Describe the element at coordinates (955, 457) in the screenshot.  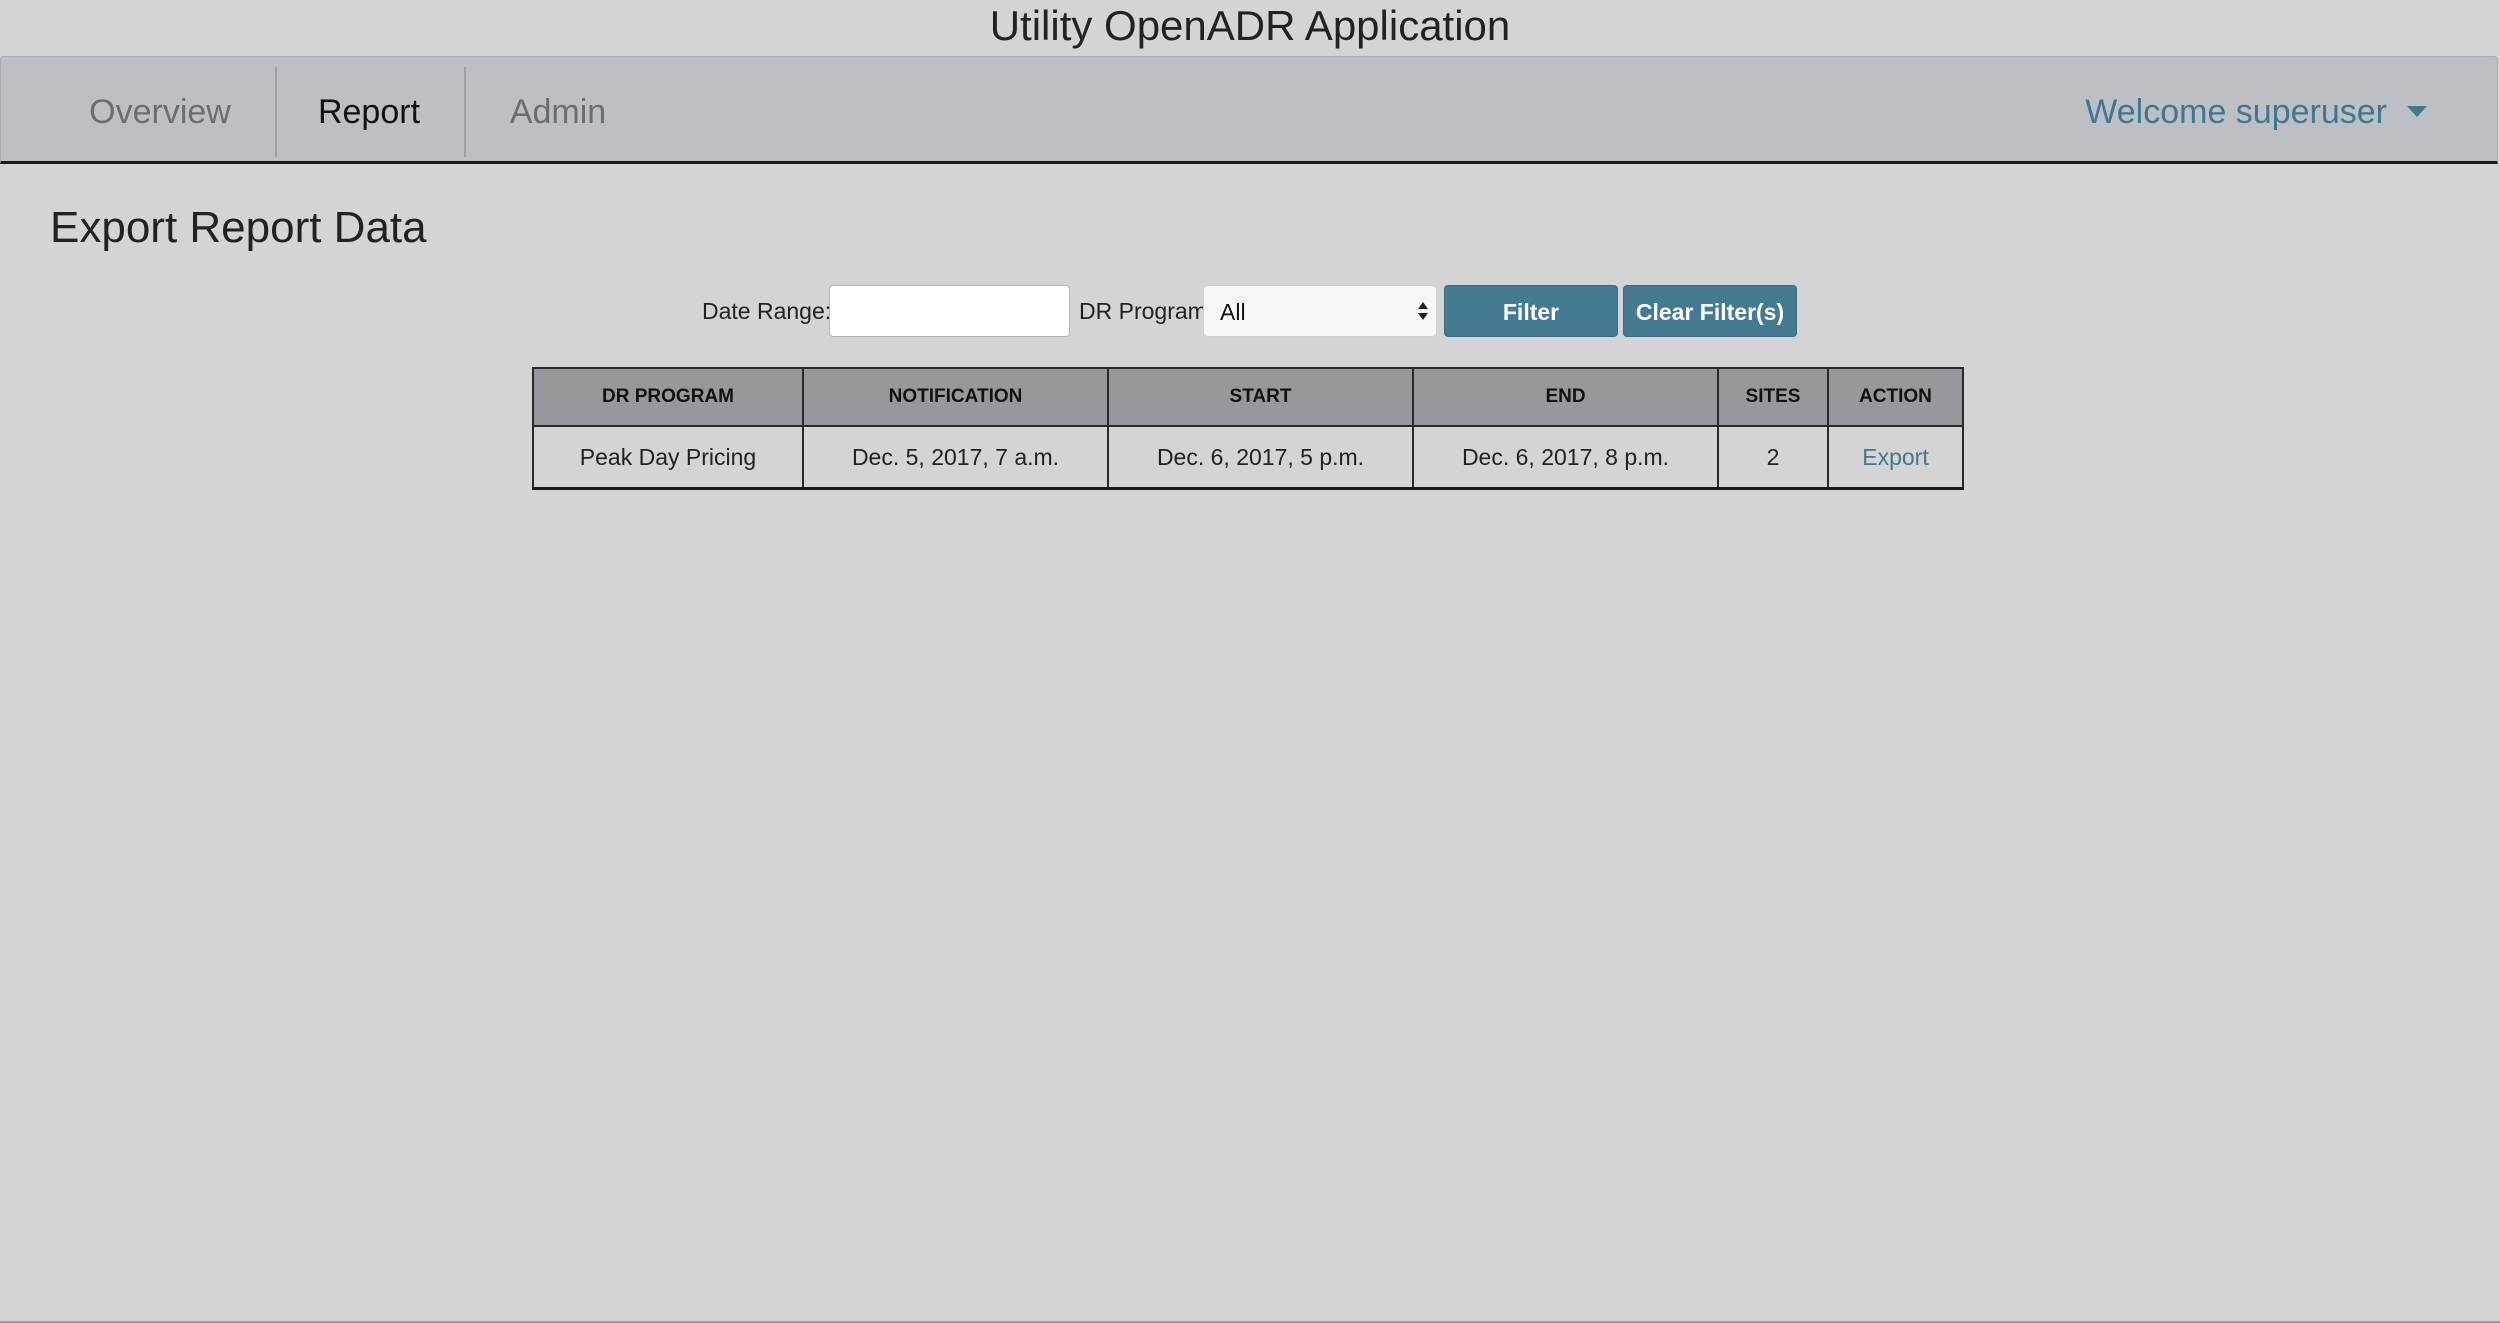
I see `cell-notification: Dec. 5, 2017, 7 a.m.` at that location.